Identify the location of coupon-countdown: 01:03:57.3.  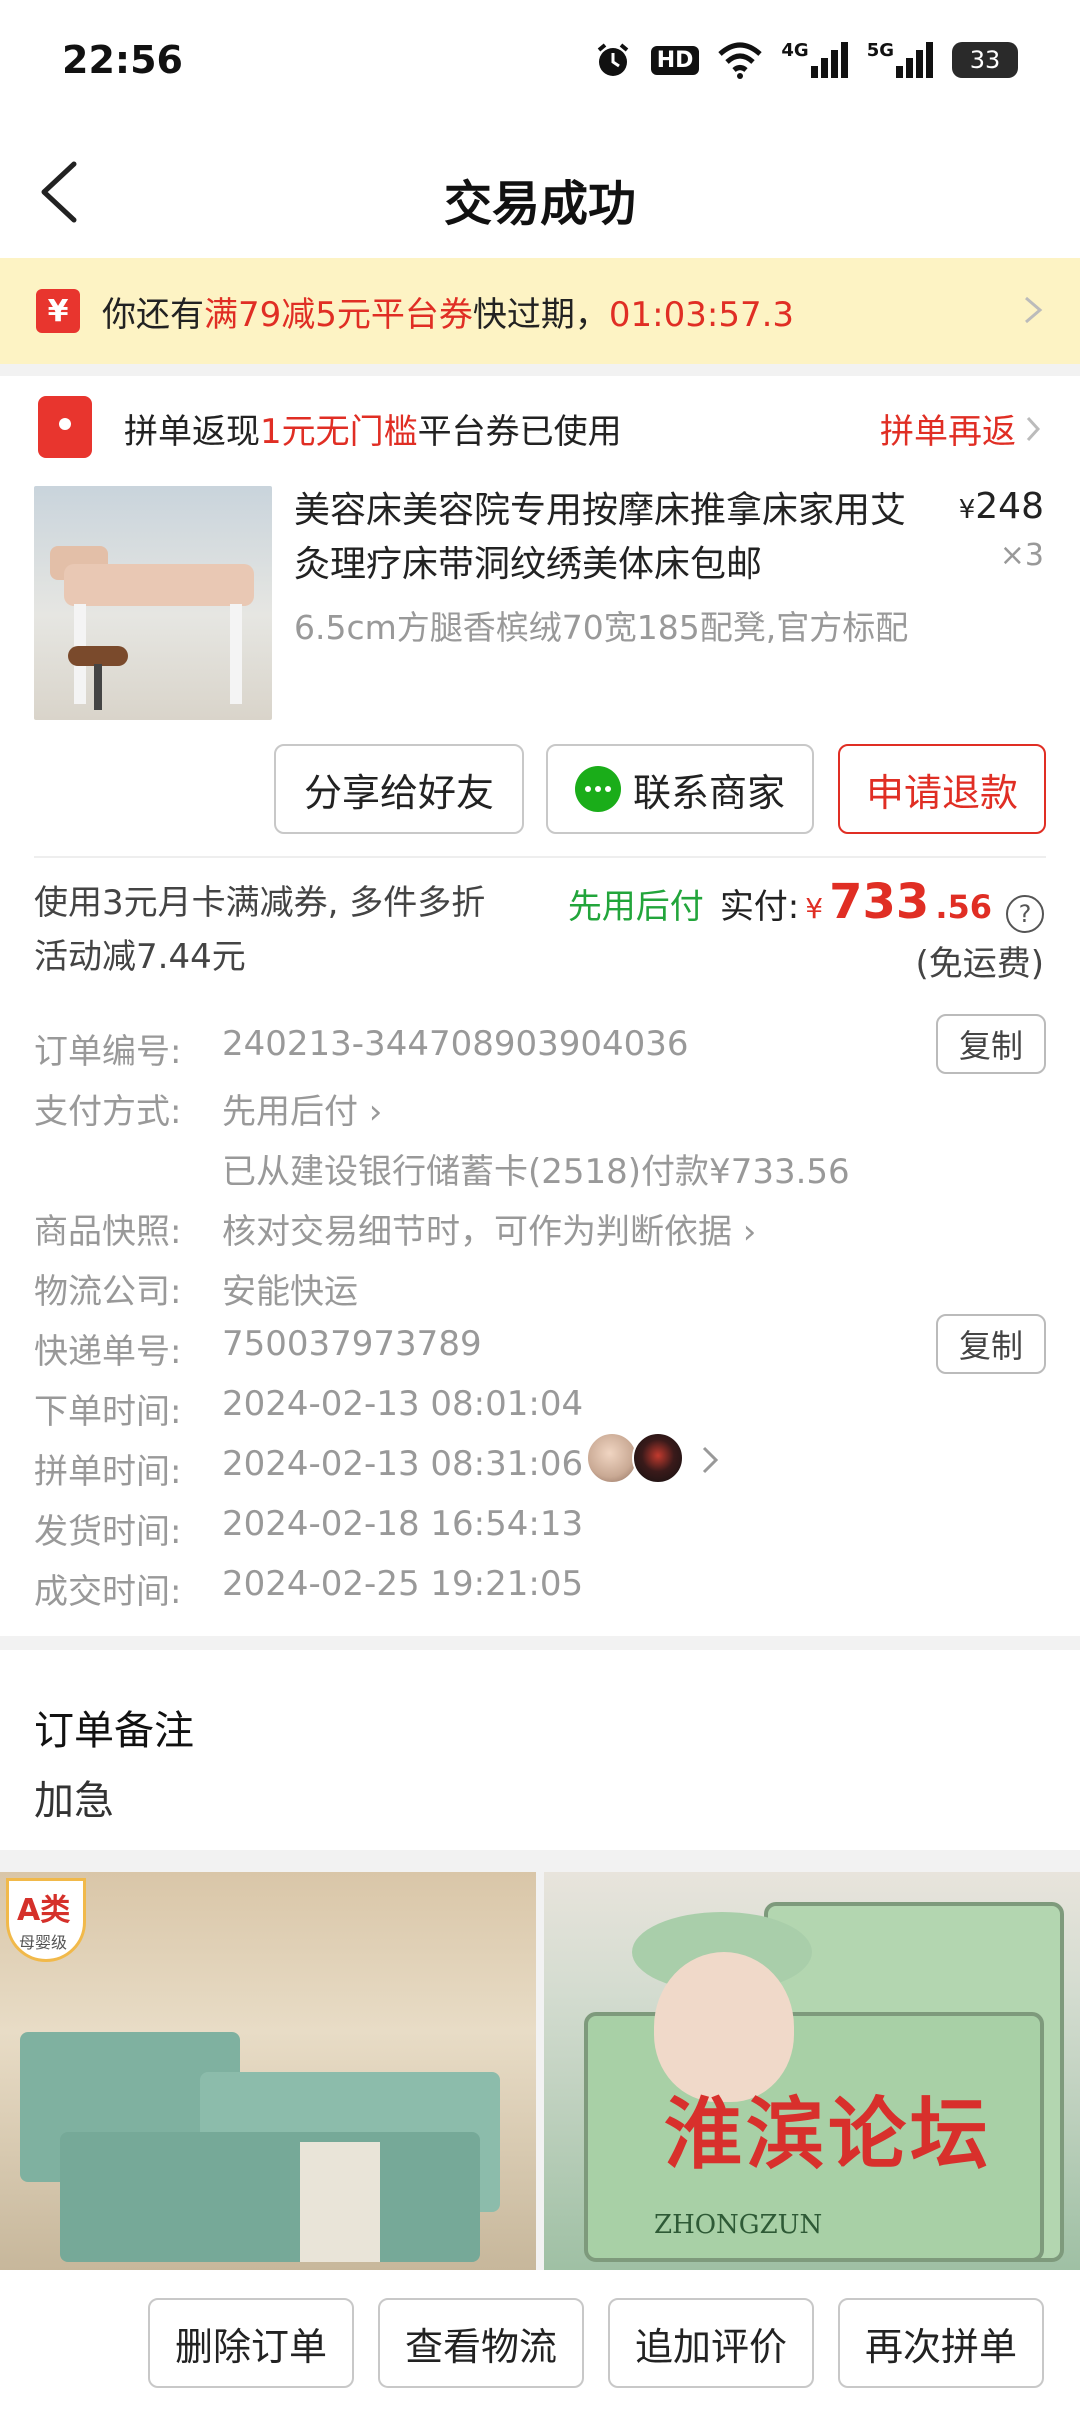
(701, 314).